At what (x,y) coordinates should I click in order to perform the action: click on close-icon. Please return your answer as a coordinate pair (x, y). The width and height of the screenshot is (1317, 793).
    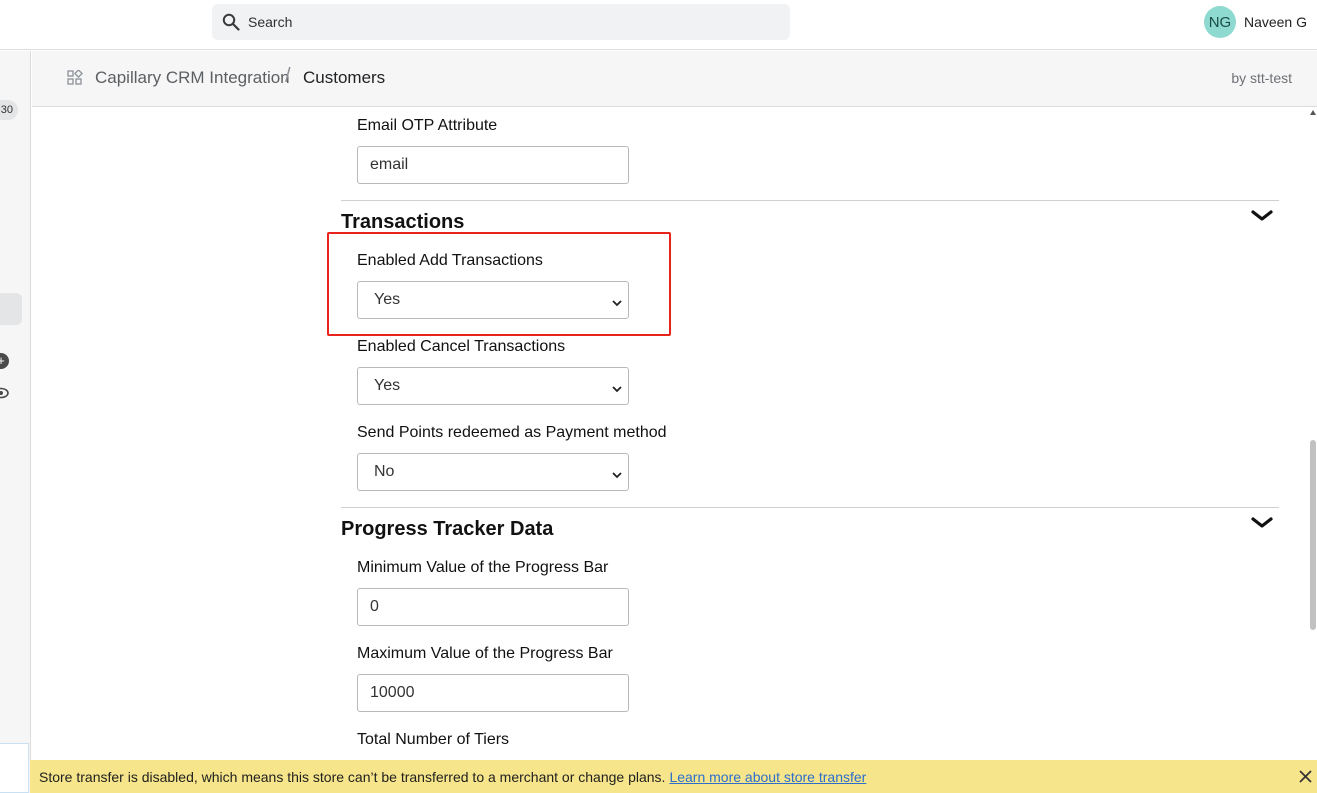
    Looking at the image, I should click on (1305, 776).